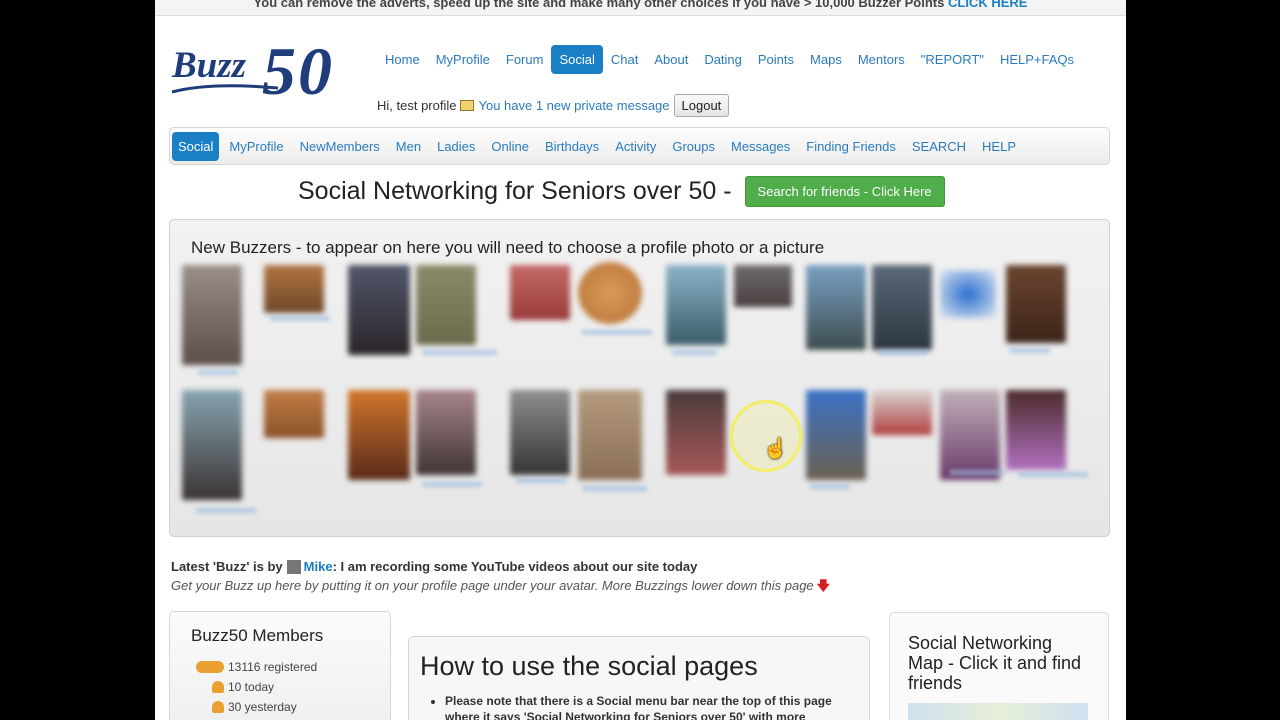  What do you see at coordinates (573, 105) in the screenshot?
I see `private-message-link: You have 1 new private message` at bounding box center [573, 105].